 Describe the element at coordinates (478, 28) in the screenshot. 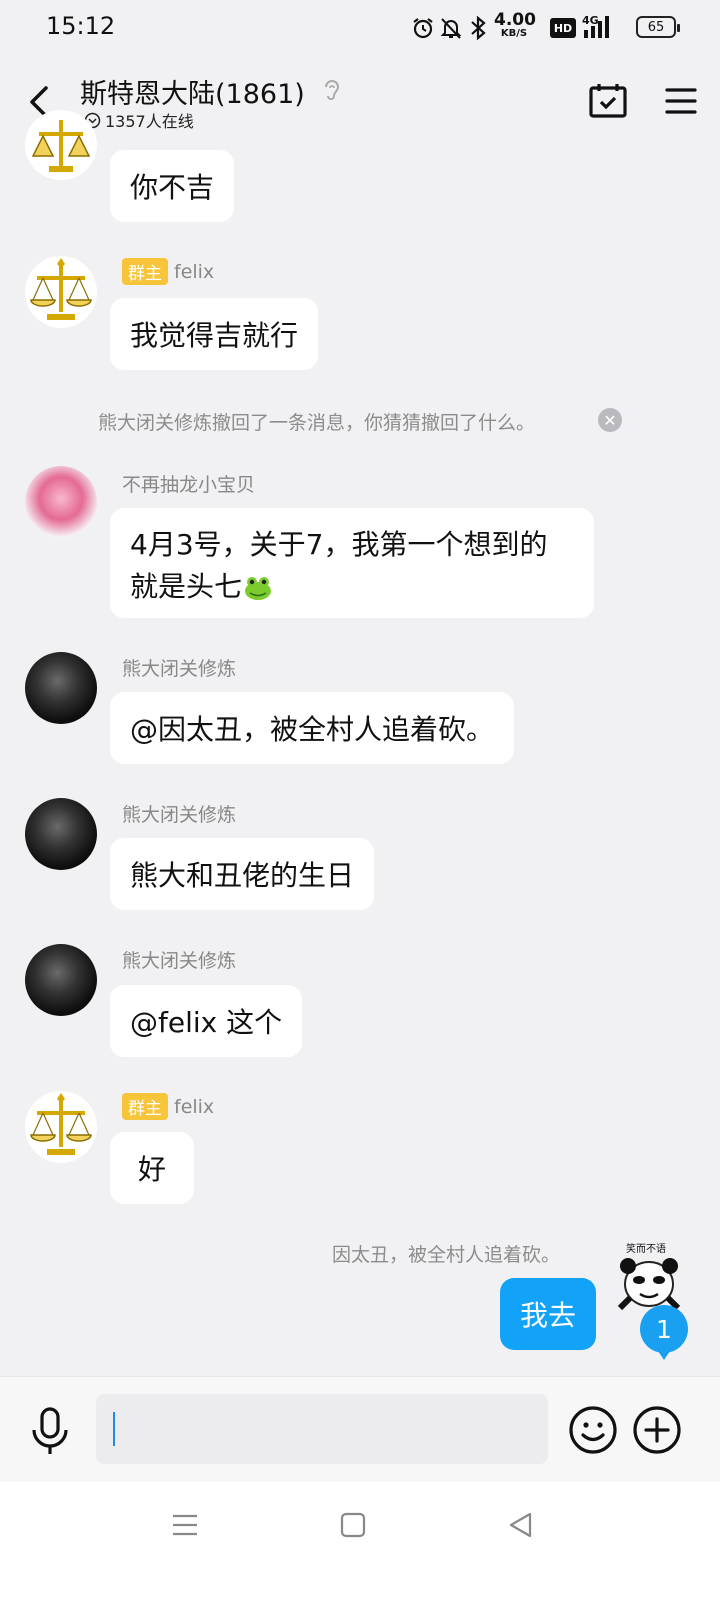

I see `bluetooth-icon` at that location.